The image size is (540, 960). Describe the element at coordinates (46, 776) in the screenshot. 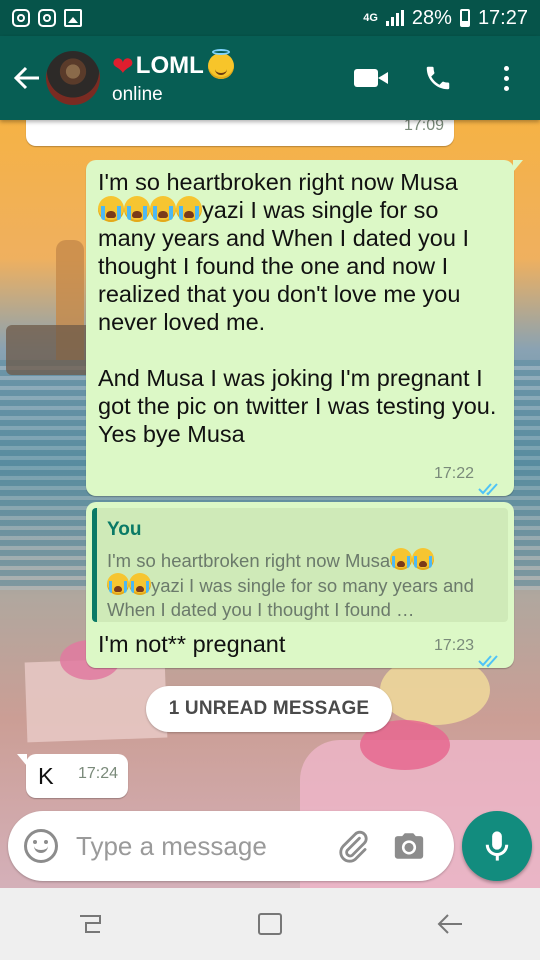

I see `message-text: K` at that location.